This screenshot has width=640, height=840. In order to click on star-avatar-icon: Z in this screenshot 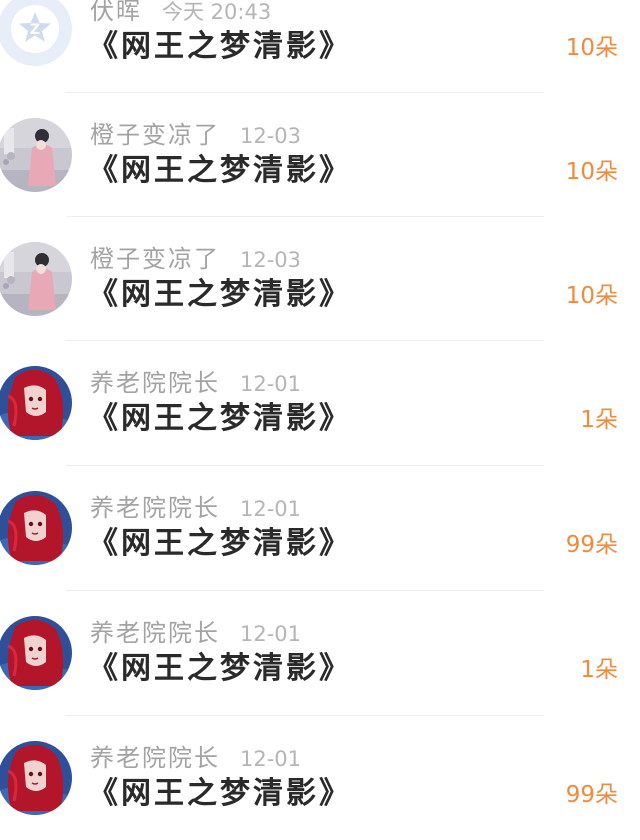, I will do `click(36, 33)`.